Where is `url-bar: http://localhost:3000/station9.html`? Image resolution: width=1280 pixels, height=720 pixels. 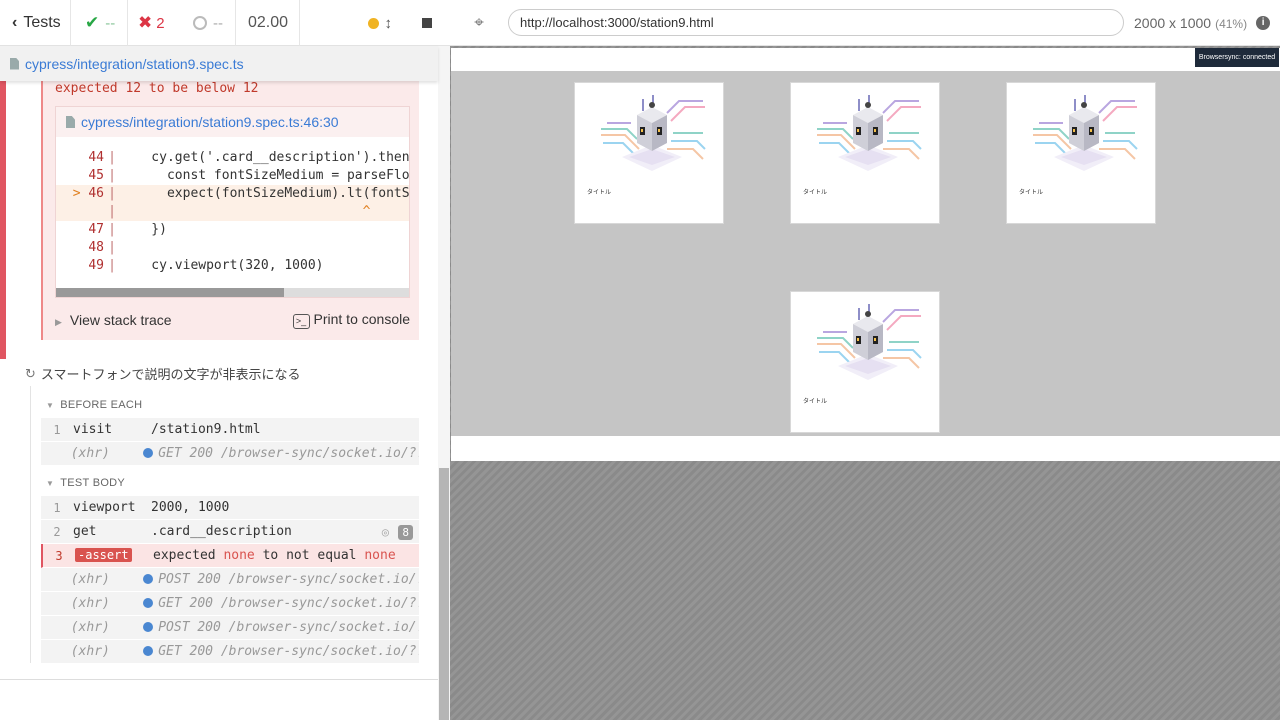
url-bar: http://localhost:3000/station9.html is located at coordinates (816, 22).